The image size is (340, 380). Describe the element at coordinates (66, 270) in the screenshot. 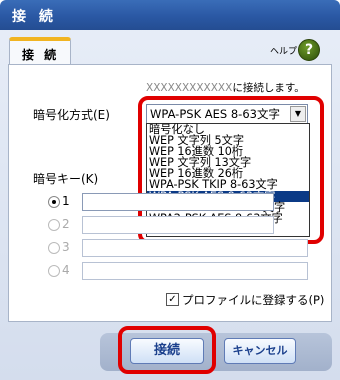

I see `key-number: 4` at that location.